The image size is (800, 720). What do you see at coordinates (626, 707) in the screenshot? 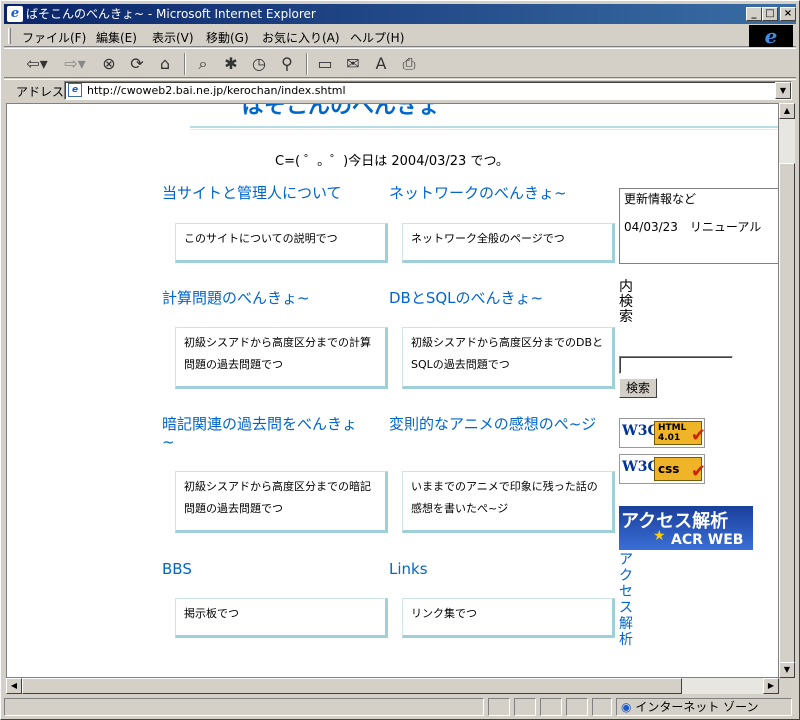
I see `globe-icon: ◉` at bounding box center [626, 707].